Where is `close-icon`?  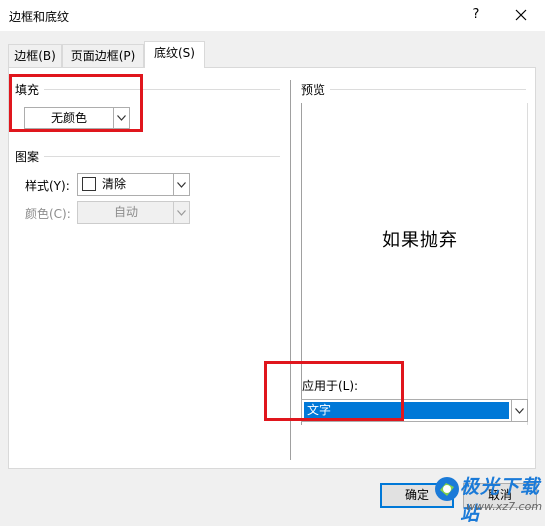
close-icon is located at coordinates (521, 15).